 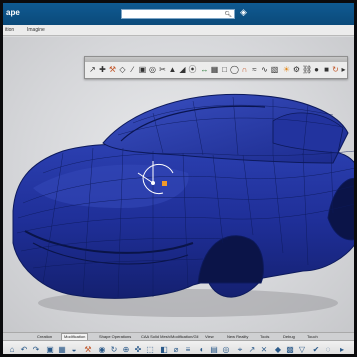 I want to click on magnet-icon: ∩, so click(x=244, y=69).